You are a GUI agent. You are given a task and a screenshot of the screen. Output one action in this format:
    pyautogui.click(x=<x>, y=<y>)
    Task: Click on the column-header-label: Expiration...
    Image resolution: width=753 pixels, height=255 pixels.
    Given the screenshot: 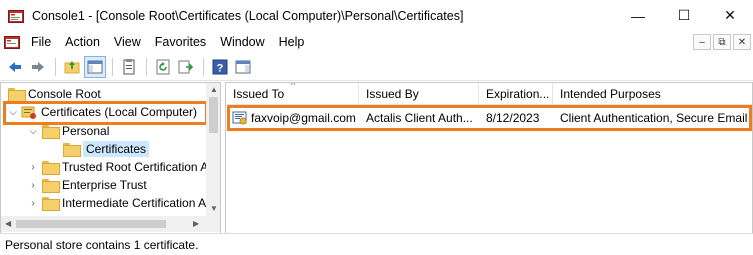 What is the action you would take?
    pyautogui.click(x=518, y=94)
    